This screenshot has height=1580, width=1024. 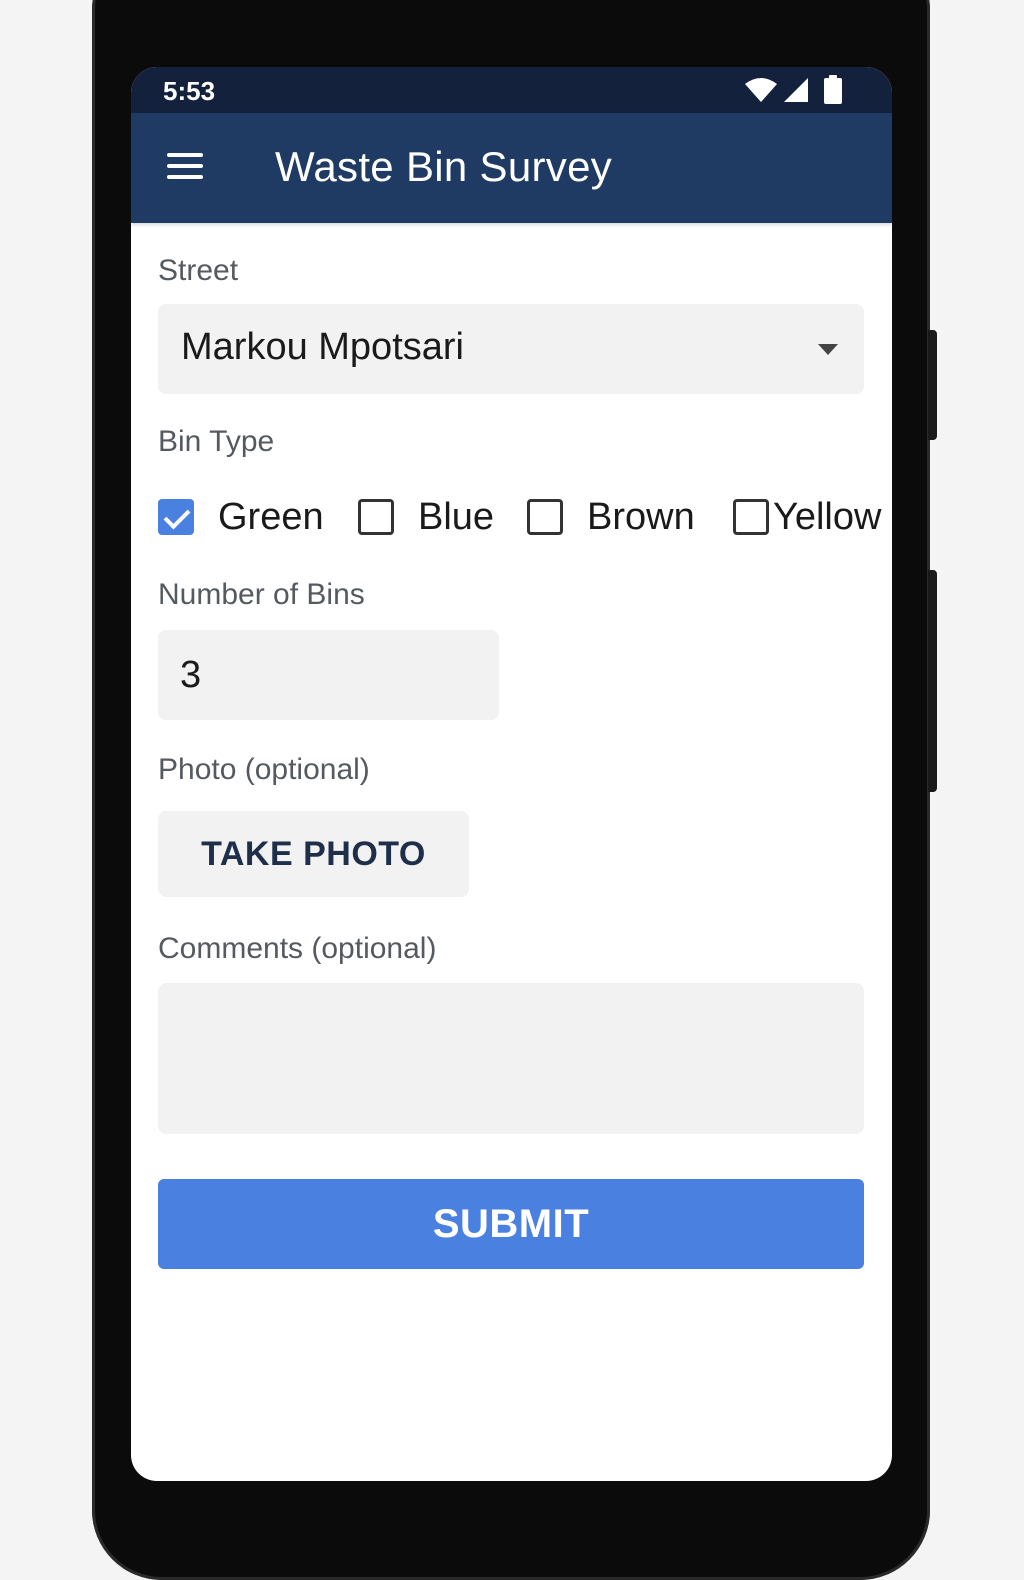 I want to click on battery-icon, so click(x=833, y=89).